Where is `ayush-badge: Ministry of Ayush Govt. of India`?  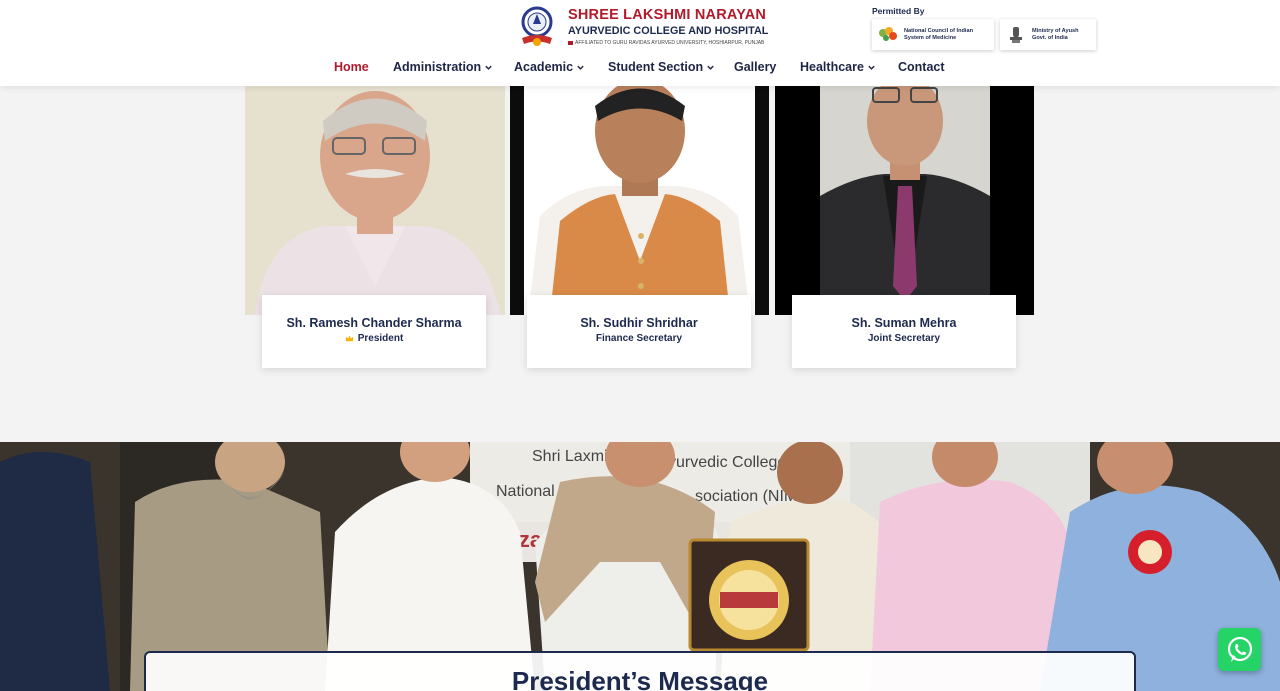
ayush-badge: Ministry of Ayush Govt. of India is located at coordinates (1048, 34).